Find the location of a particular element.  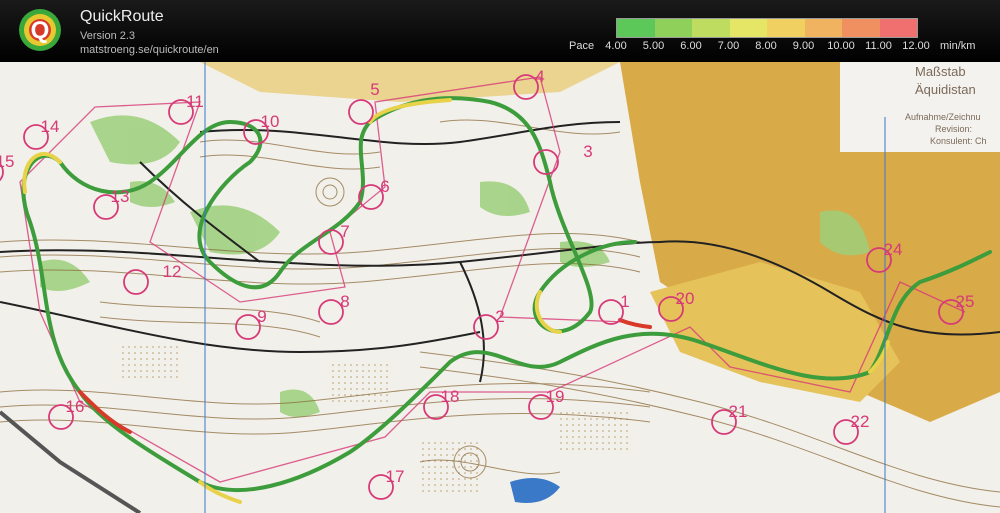

control-number: 20 is located at coordinates (685, 298).